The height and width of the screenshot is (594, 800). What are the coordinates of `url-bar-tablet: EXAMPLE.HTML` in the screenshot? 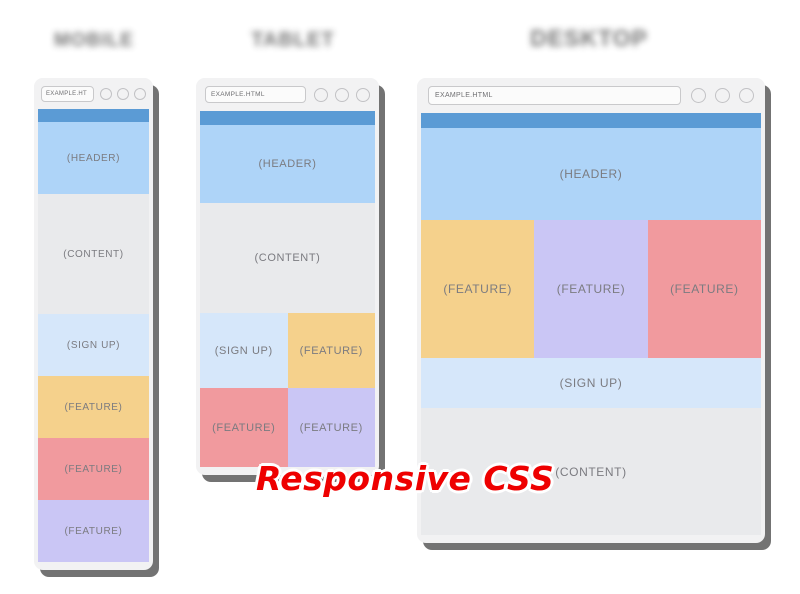 It's located at (255, 94).